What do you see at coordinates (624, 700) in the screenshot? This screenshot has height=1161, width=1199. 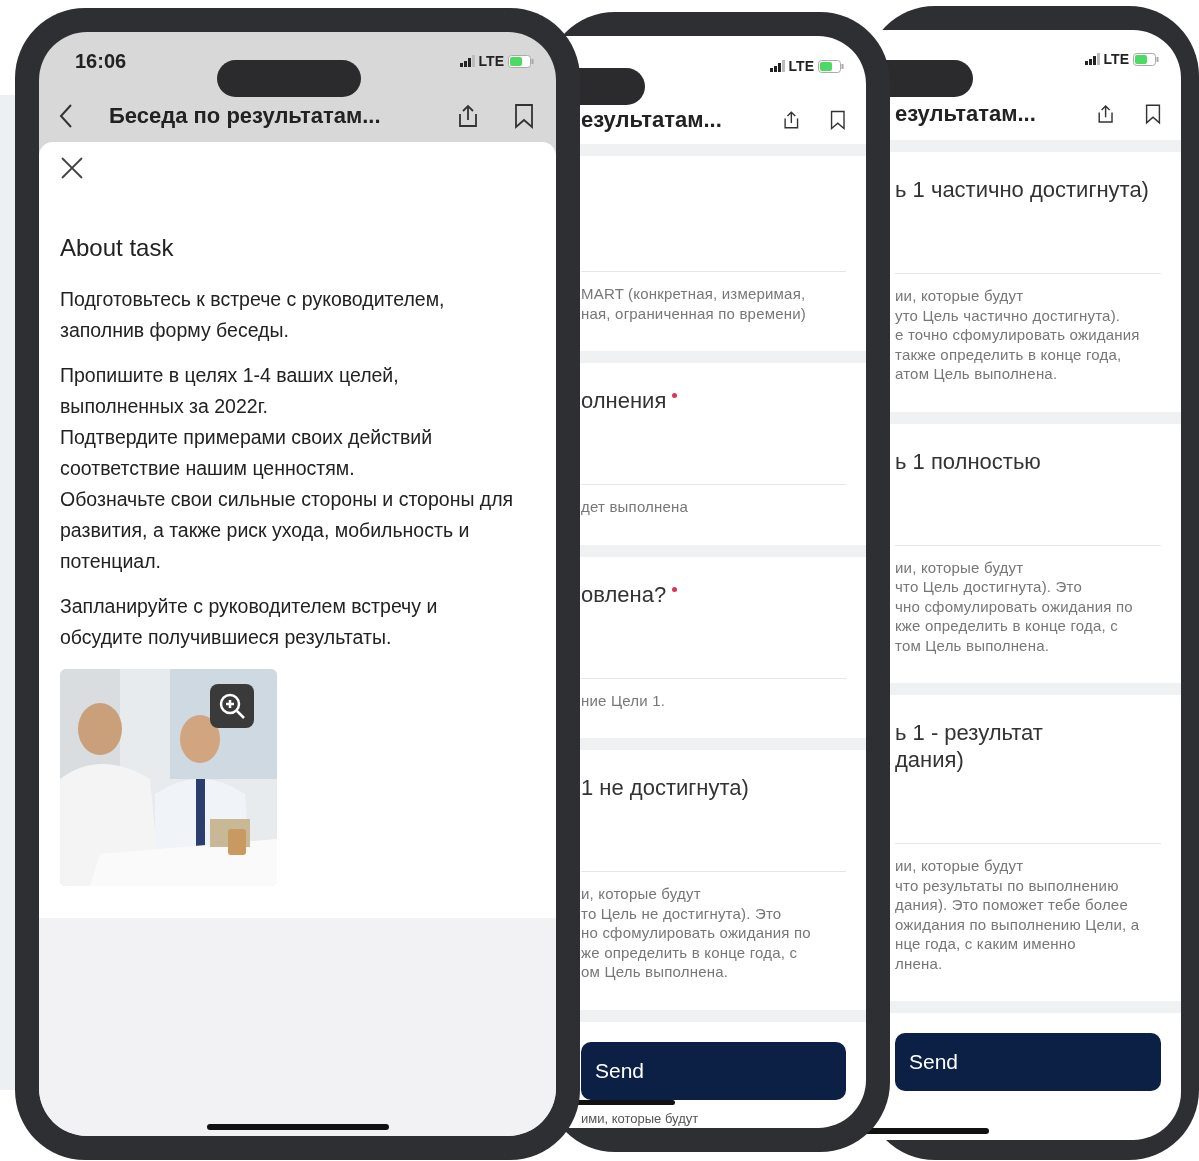 I see `help-text: ние Цели 1.` at bounding box center [624, 700].